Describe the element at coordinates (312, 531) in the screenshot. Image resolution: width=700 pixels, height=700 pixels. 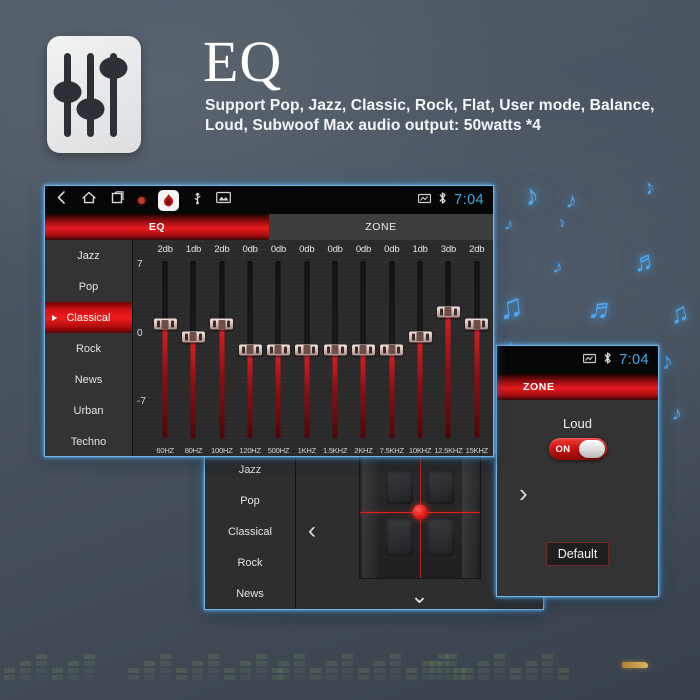
I see `chevron-left-icon: ‹` at that location.